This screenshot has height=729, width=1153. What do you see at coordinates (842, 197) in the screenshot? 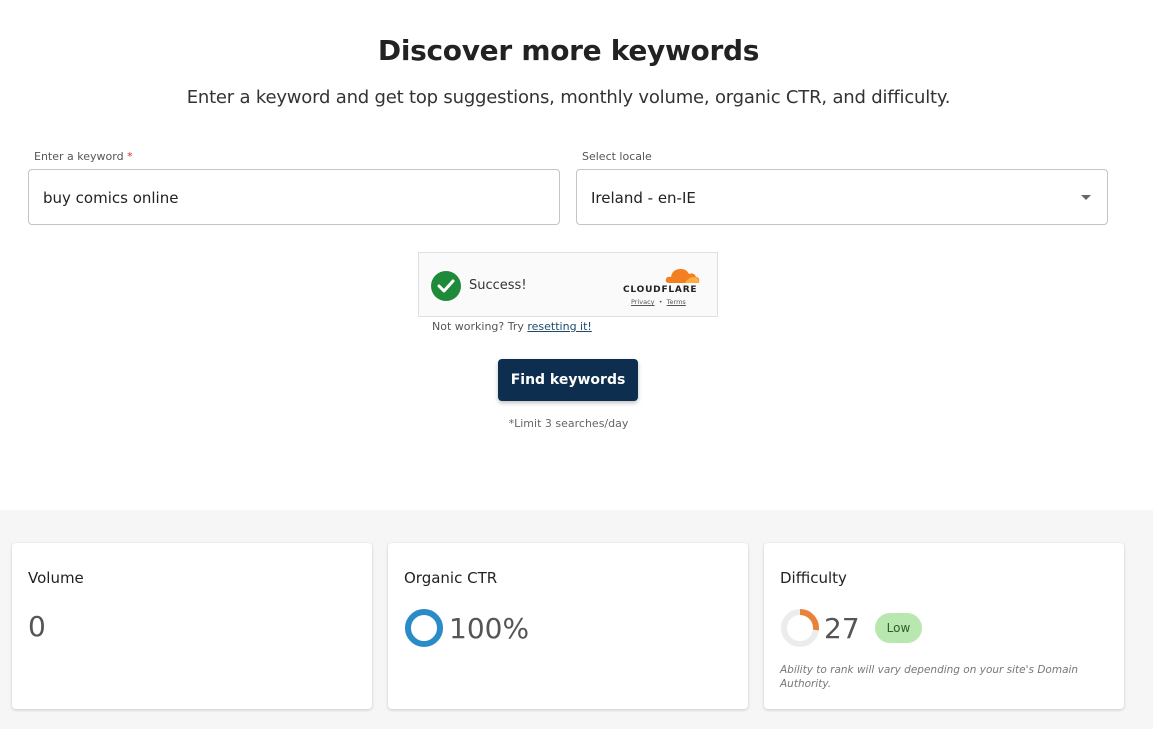
I see `locale-select: Ireland - en-IE` at bounding box center [842, 197].